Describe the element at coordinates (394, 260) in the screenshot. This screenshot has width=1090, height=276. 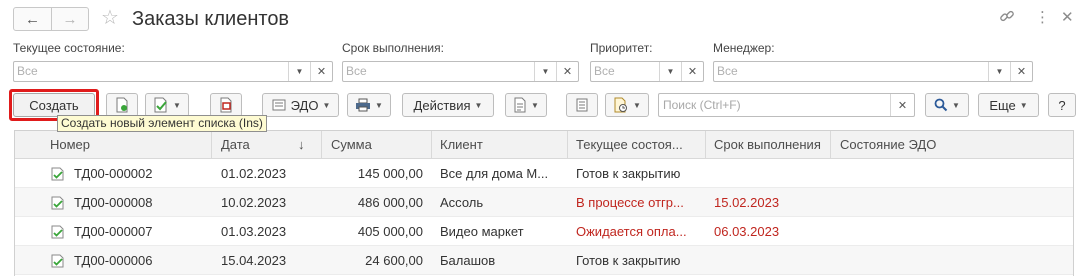
I see `cell-sum: 24 600,00` at that location.